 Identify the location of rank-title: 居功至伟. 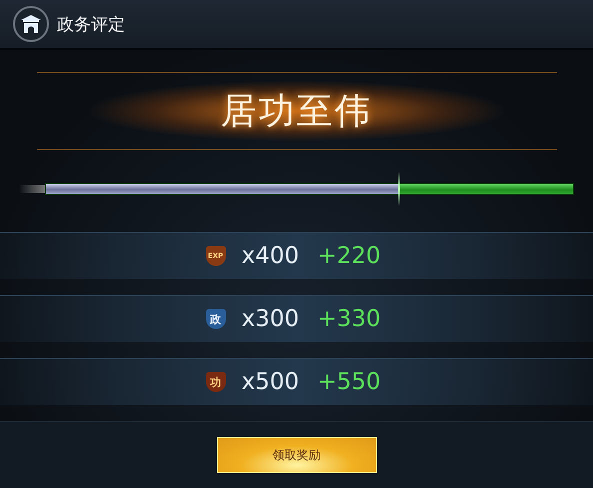
(296, 112).